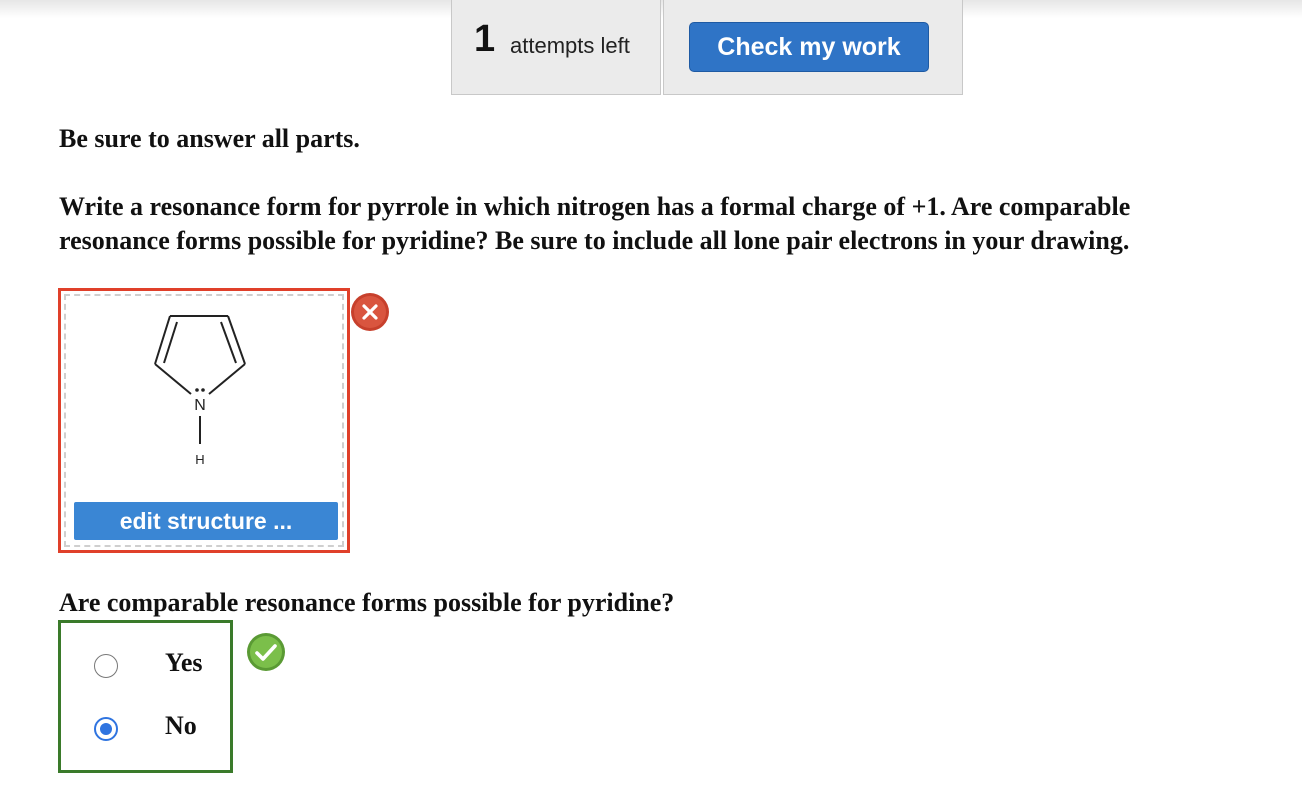  I want to click on option-yes-label: Yes, so click(184, 662).